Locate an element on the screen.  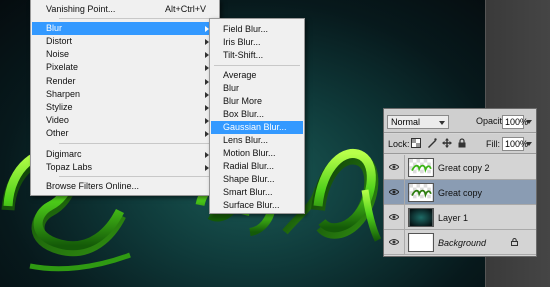
menu-item-noise: Noise is located at coordinates (125, 54).